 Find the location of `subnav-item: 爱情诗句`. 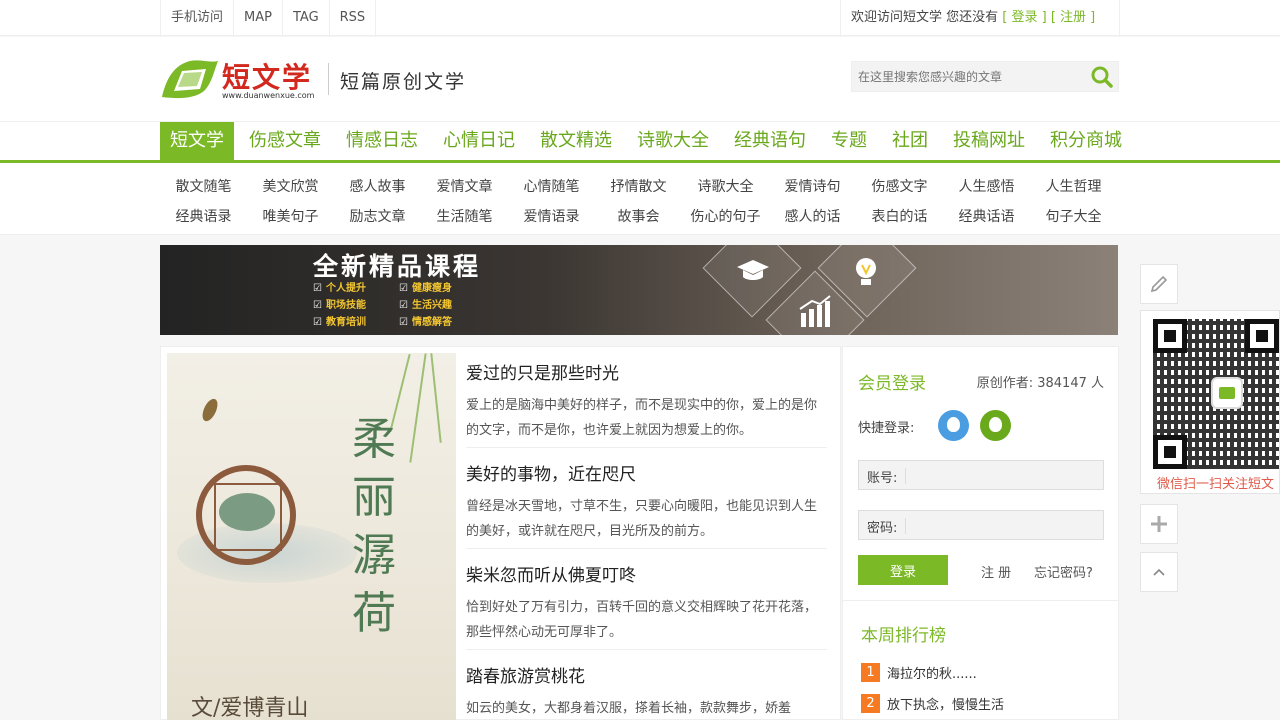

subnav-item: 爱情诗句 is located at coordinates (812, 186).